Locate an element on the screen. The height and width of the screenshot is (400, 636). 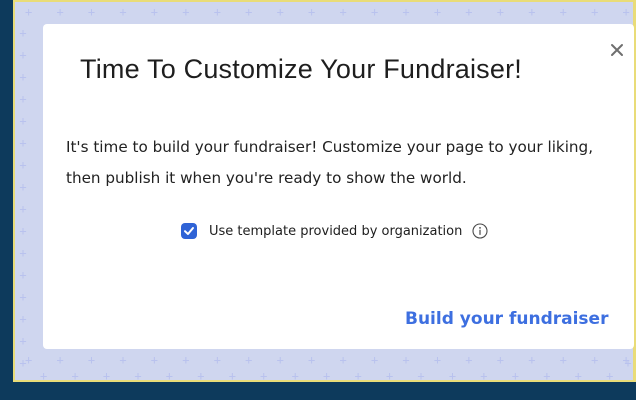
info-icon is located at coordinates (480, 231).